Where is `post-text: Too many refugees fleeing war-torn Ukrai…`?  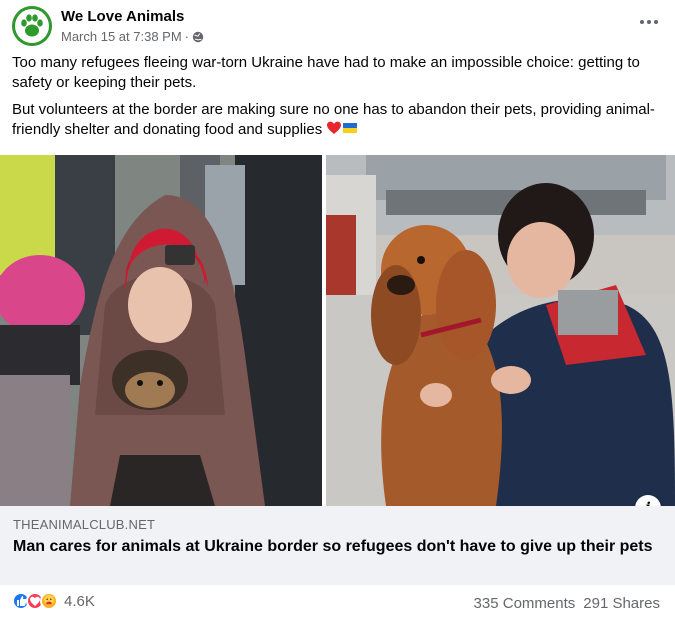 post-text: Too many refugees fleeing war-torn Ukrai… is located at coordinates (337, 101).